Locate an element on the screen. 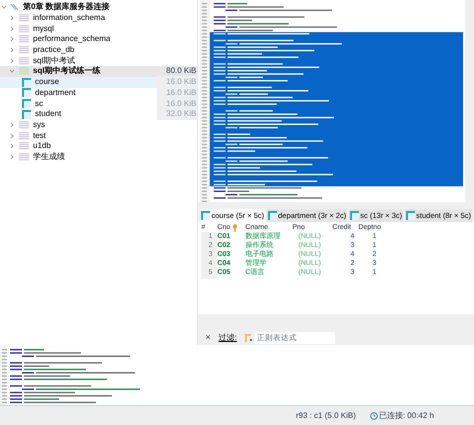 Image resolution: width=474 pixels, height=425 pixels. tree-item: mysql is located at coordinates (114, 28).